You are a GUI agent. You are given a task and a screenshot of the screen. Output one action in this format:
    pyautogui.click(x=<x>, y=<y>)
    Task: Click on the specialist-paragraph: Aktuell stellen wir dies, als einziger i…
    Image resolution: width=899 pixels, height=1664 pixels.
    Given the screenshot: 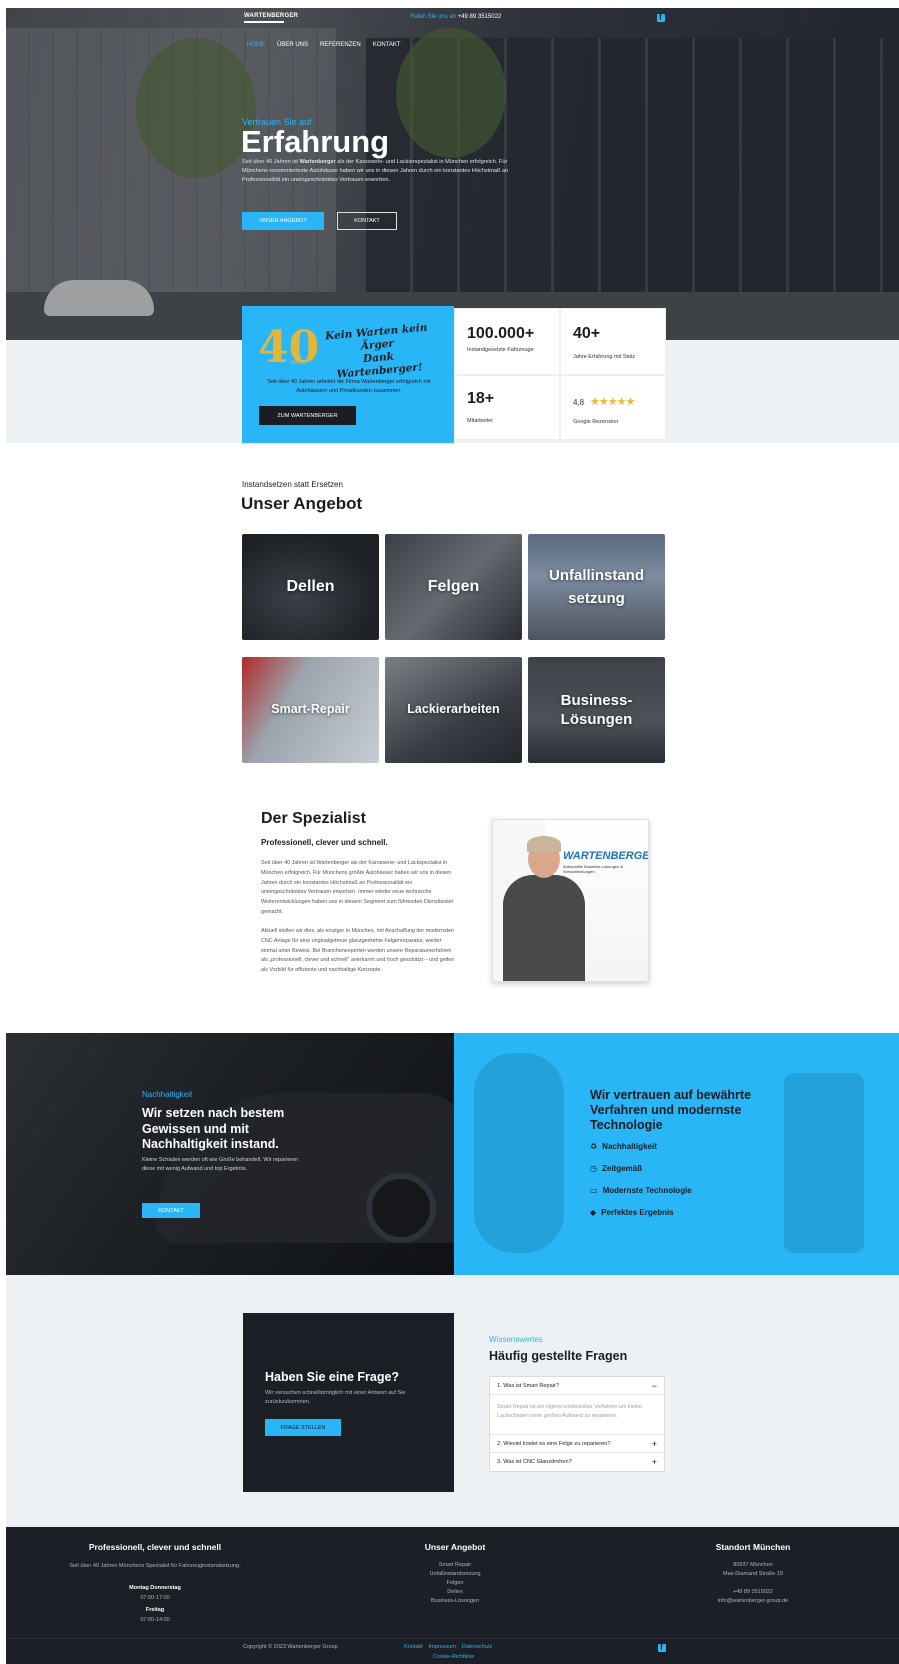 What is the action you would take?
    pyautogui.click(x=358, y=951)
    